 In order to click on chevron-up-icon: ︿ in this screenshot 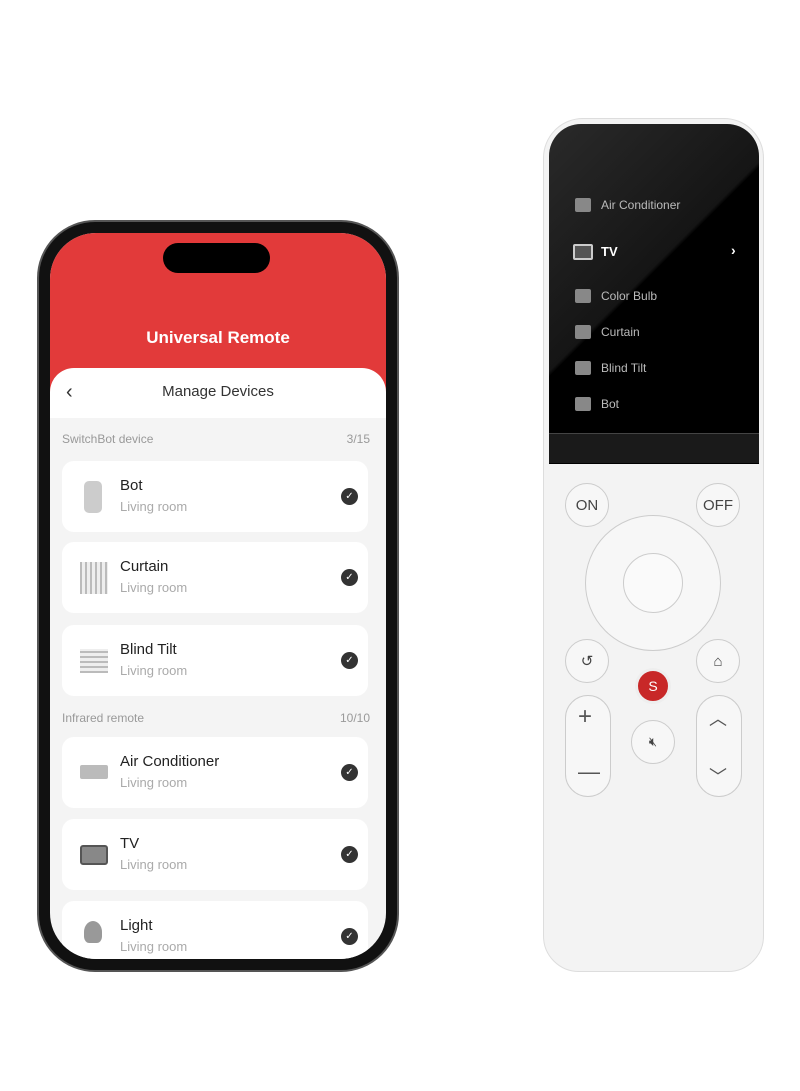, I will do `click(718, 718)`.